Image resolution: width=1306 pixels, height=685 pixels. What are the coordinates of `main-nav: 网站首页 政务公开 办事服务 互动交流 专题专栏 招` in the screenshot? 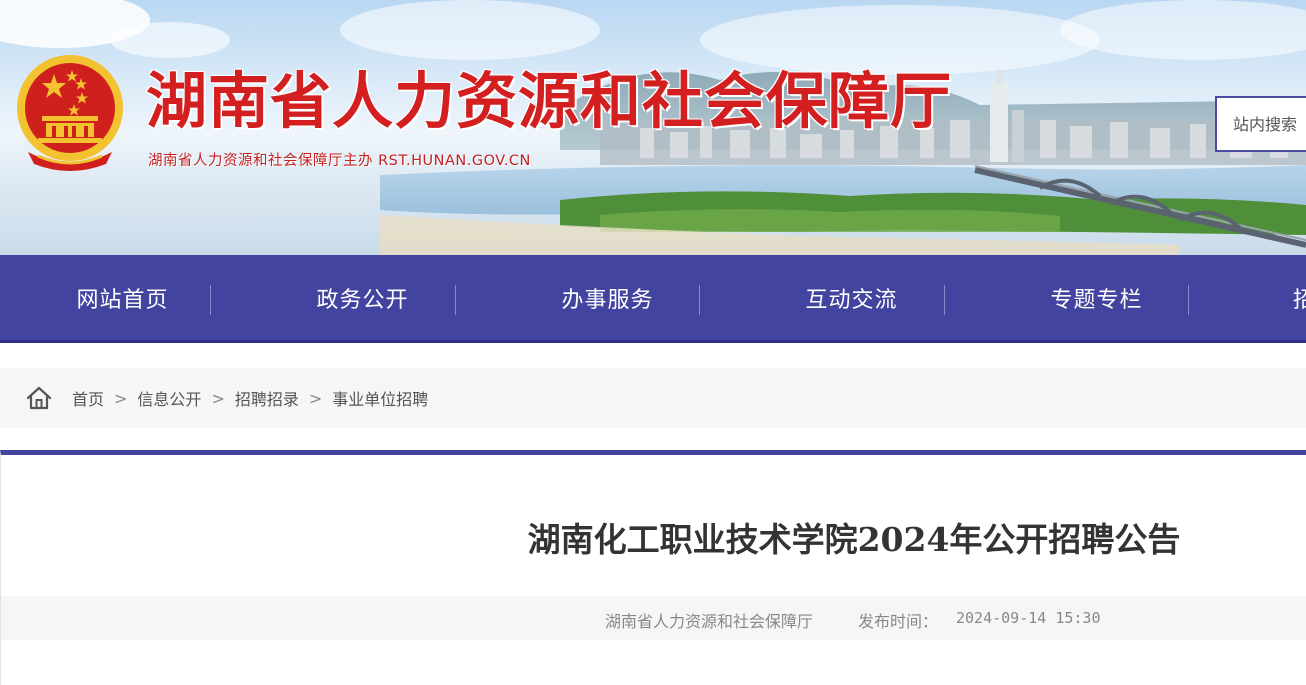 It's located at (653, 299).